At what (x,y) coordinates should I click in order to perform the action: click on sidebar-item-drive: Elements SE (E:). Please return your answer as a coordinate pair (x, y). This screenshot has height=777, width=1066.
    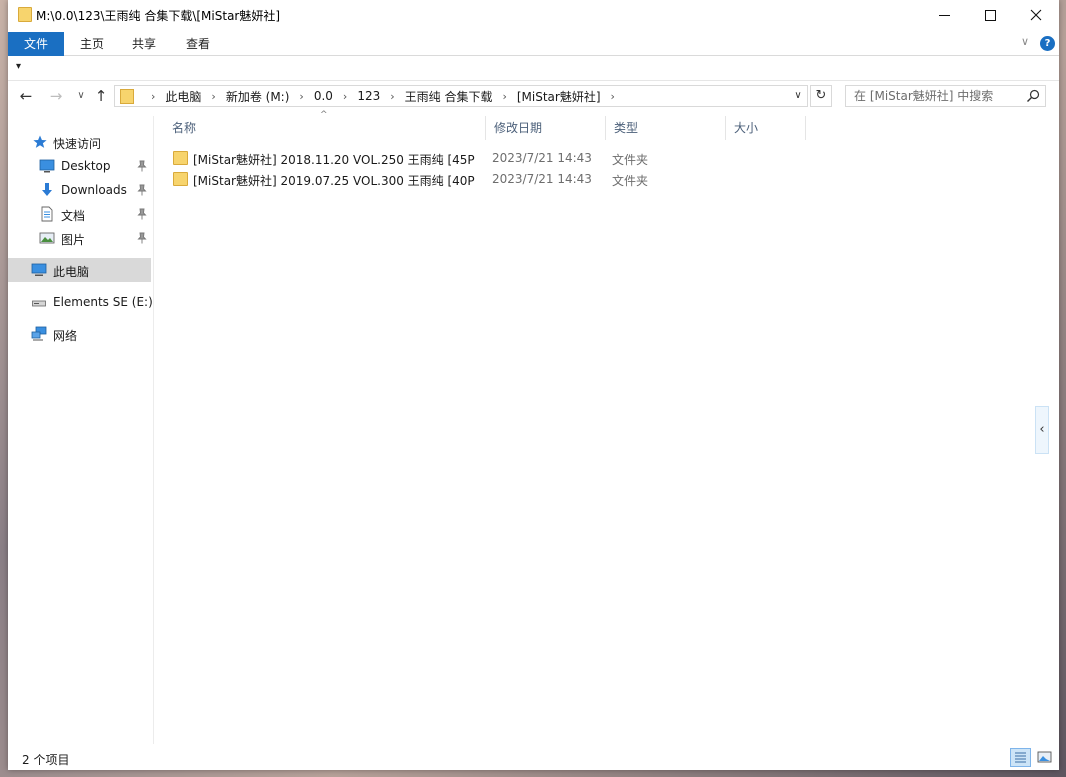
    Looking at the image, I should click on (80, 302).